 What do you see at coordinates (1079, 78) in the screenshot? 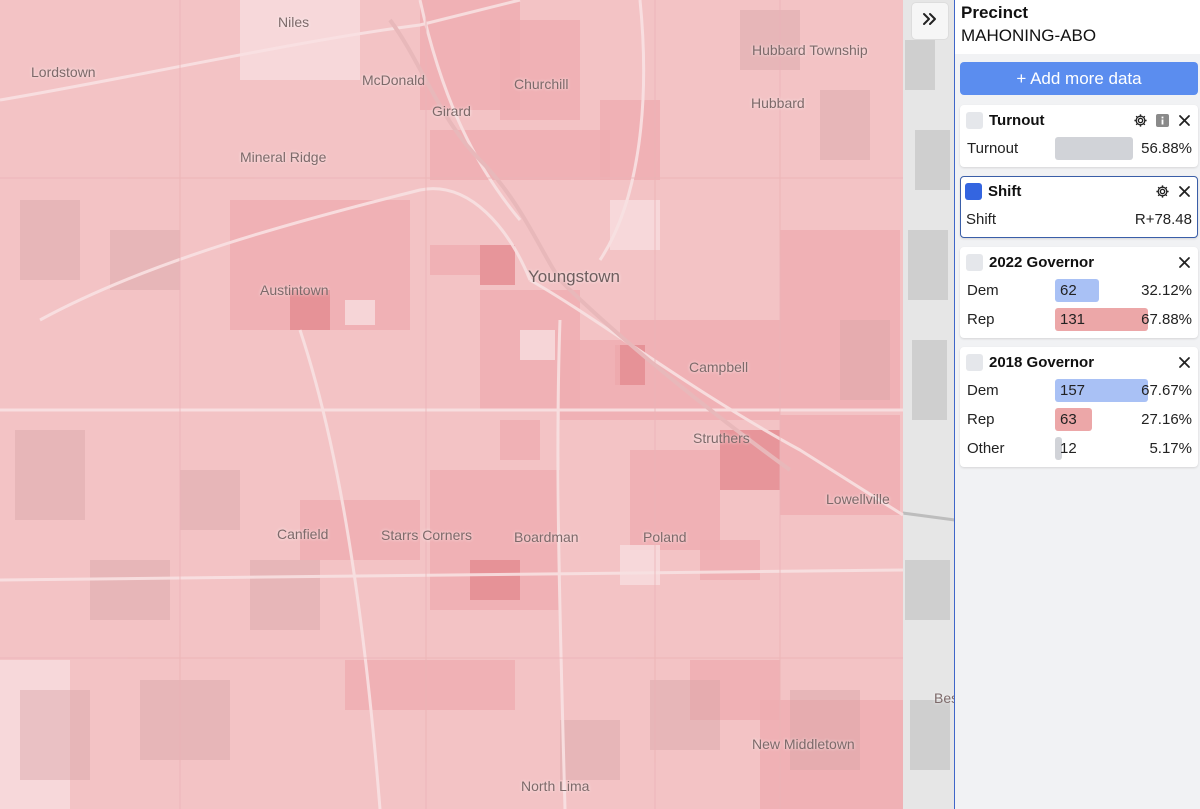
I see `add-more-data-button: + Add more data` at bounding box center [1079, 78].